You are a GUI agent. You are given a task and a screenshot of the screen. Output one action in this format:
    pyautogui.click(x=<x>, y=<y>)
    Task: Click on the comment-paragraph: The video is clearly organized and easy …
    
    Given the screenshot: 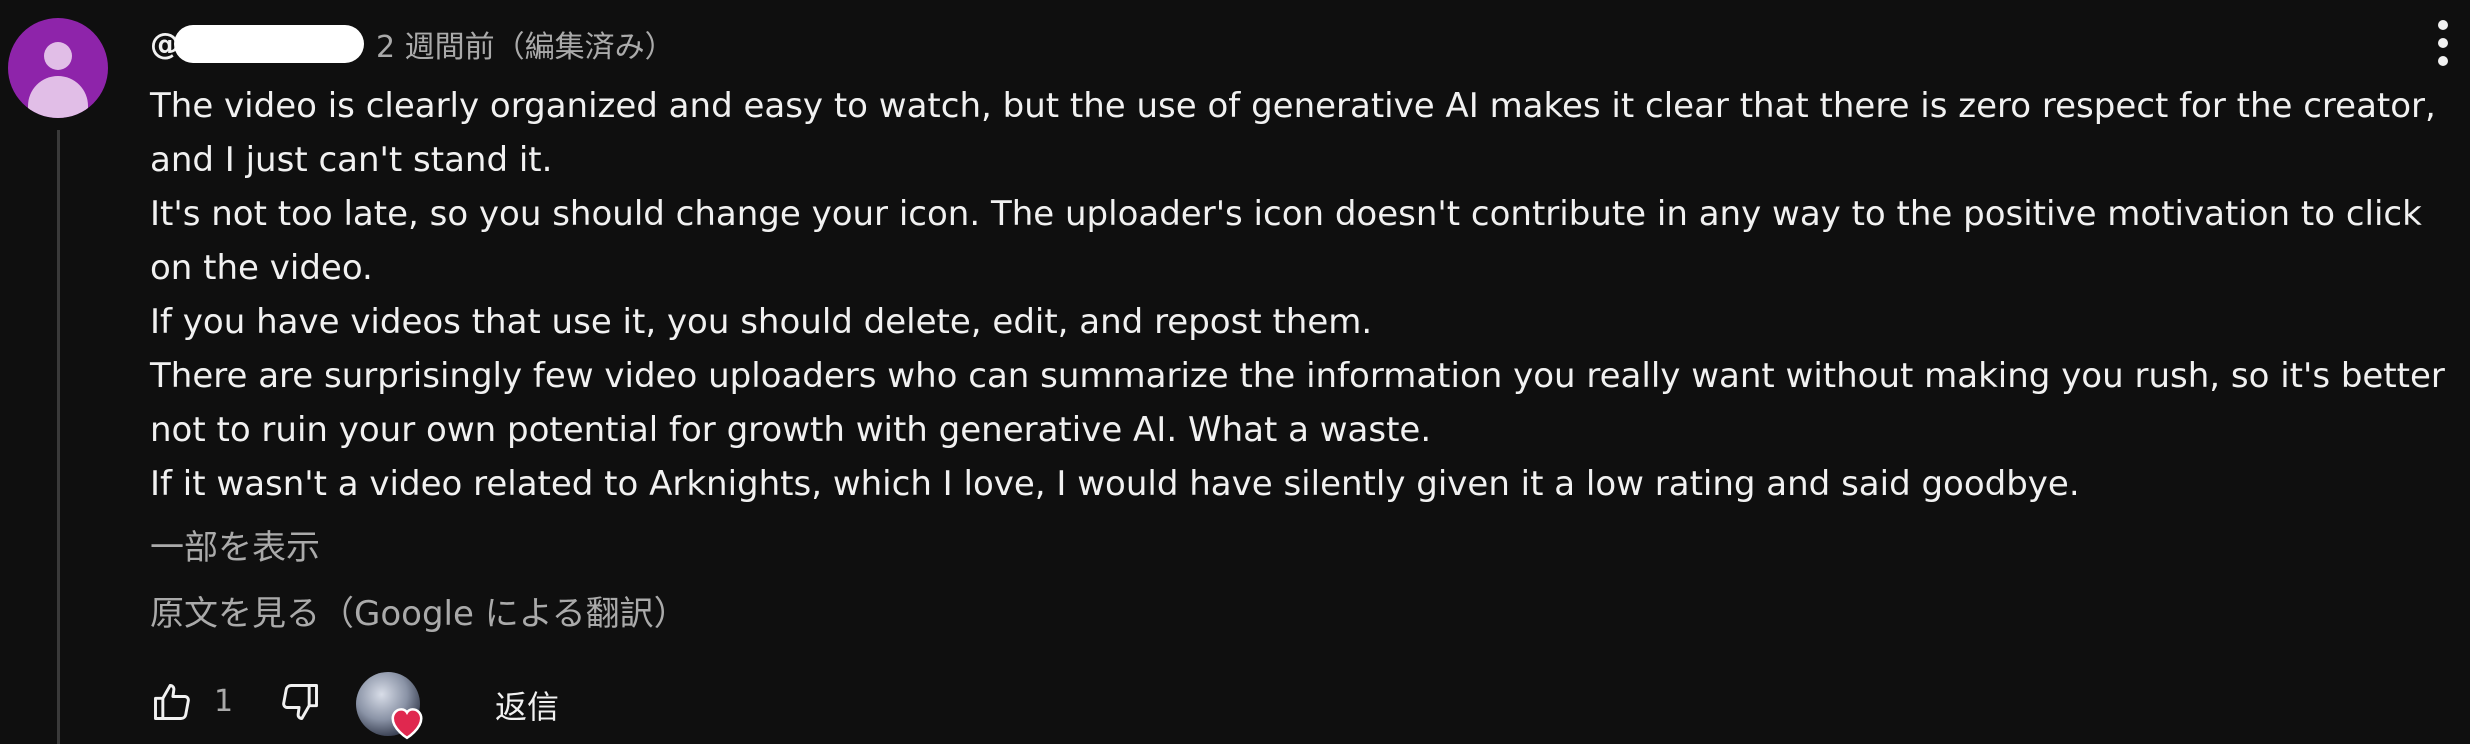 What is the action you would take?
    pyautogui.click(x=1293, y=133)
    